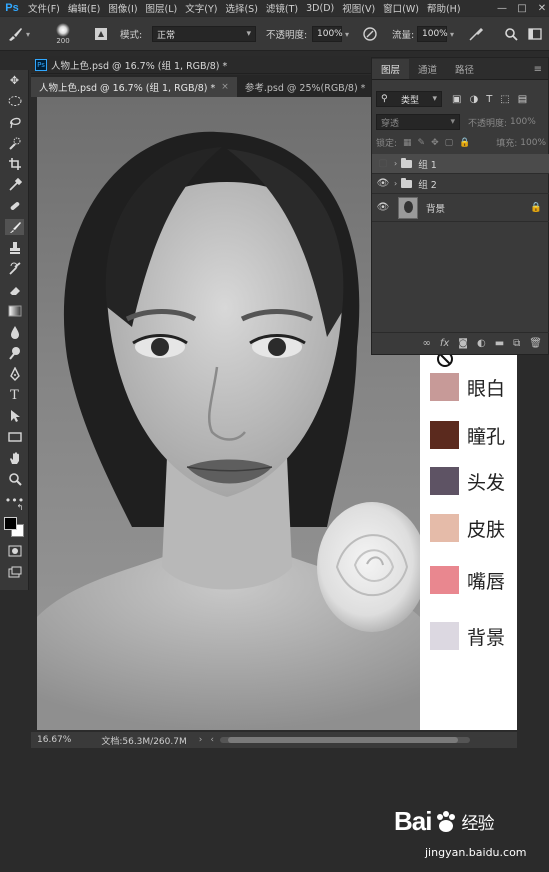 This screenshot has height=872, width=549. I want to click on lock-options-icon: ▦✎✥▢🔒, so click(439, 143).